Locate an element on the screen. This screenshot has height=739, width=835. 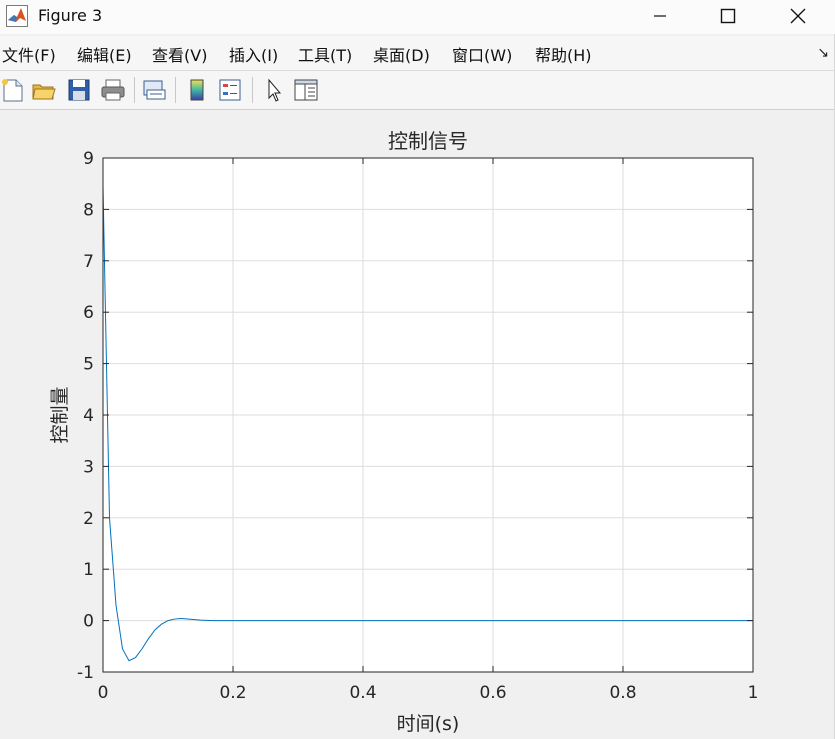
y-tick-label: 6 is located at coordinates (88, 313).